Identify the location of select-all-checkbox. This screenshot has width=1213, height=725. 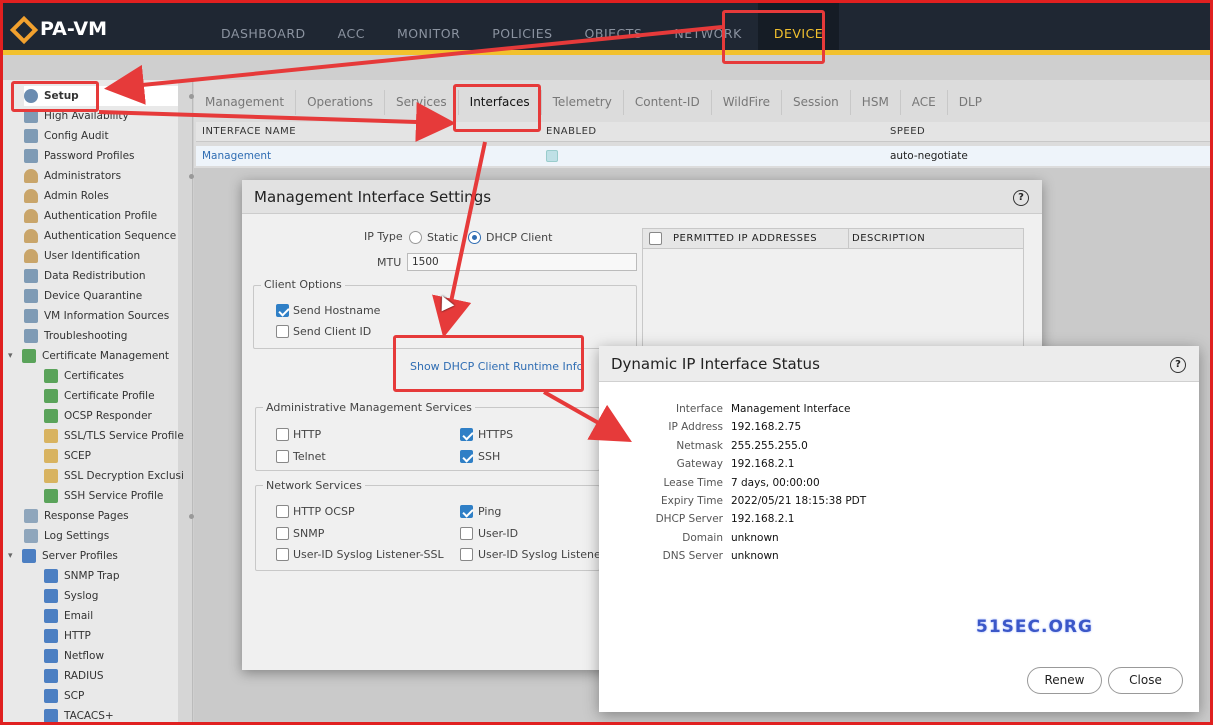
(655, 238).